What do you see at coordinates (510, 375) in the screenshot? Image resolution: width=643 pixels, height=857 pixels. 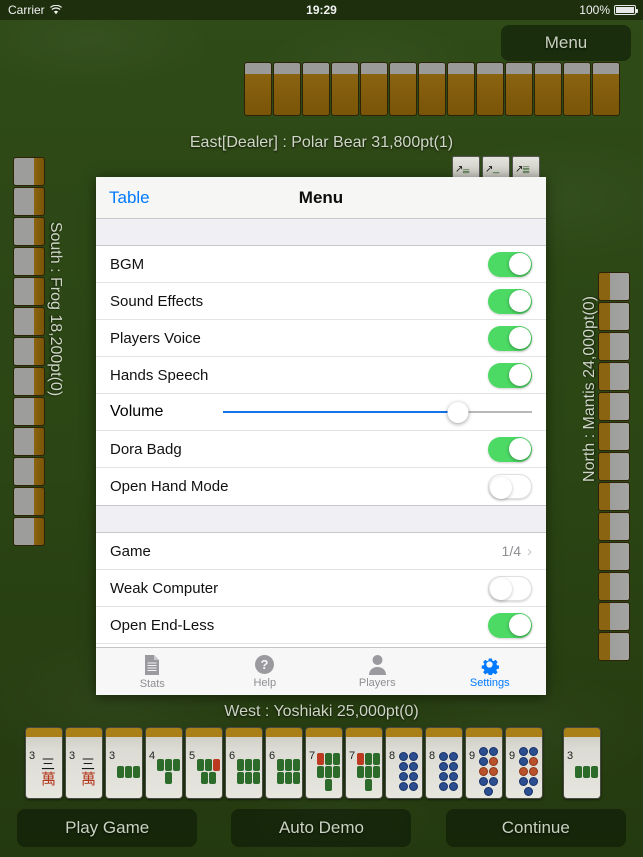 I see `hands-speech-toggle` at bounding box center [510, 375].